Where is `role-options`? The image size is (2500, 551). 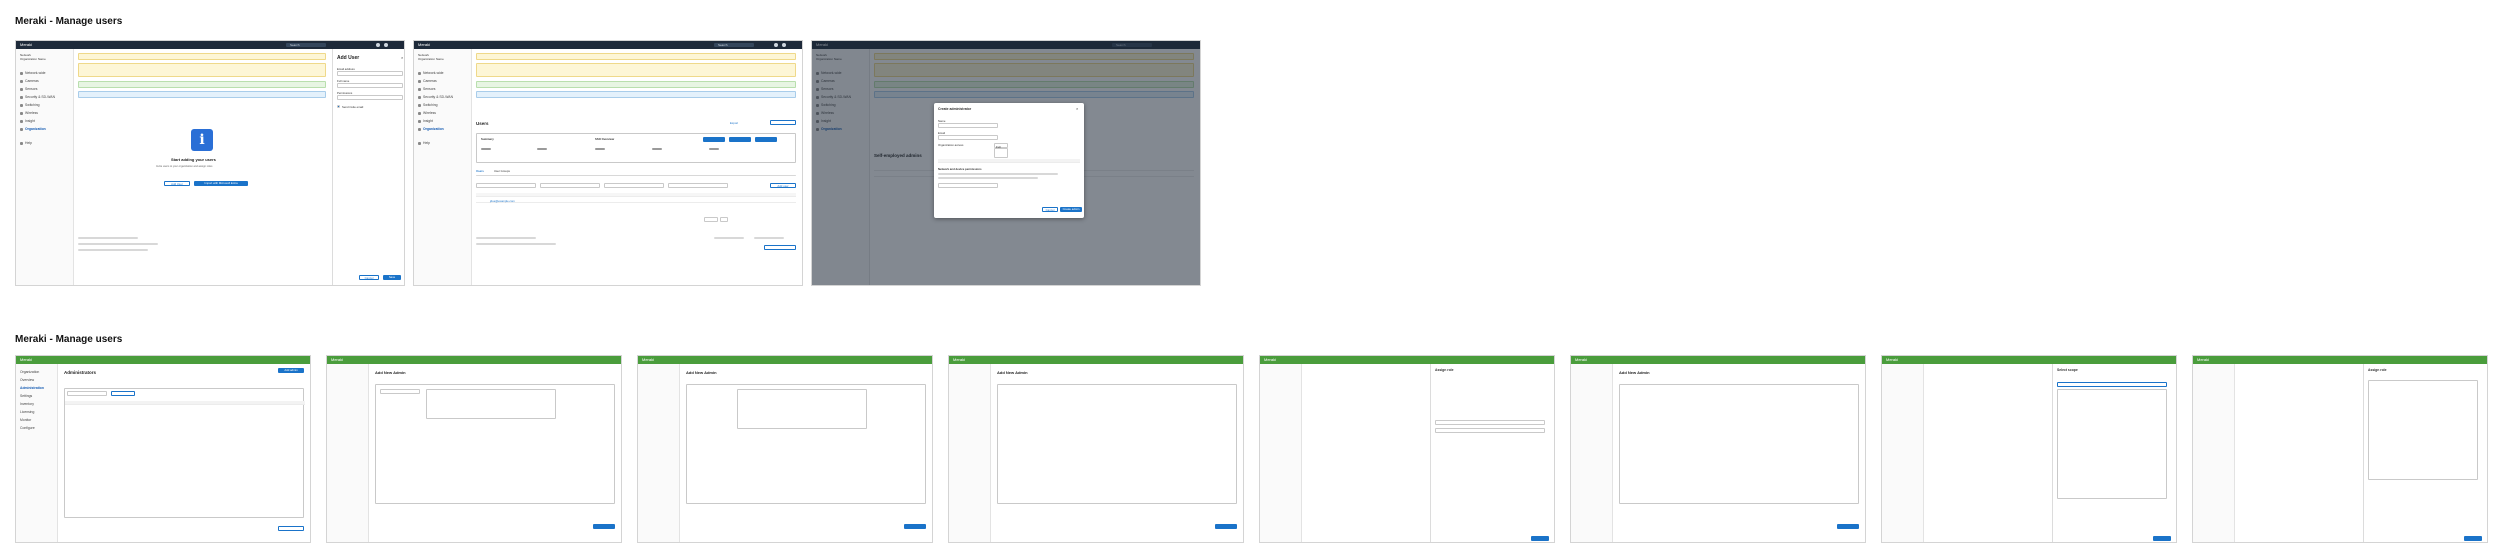
role-options is located at coordinates (2423, 430).